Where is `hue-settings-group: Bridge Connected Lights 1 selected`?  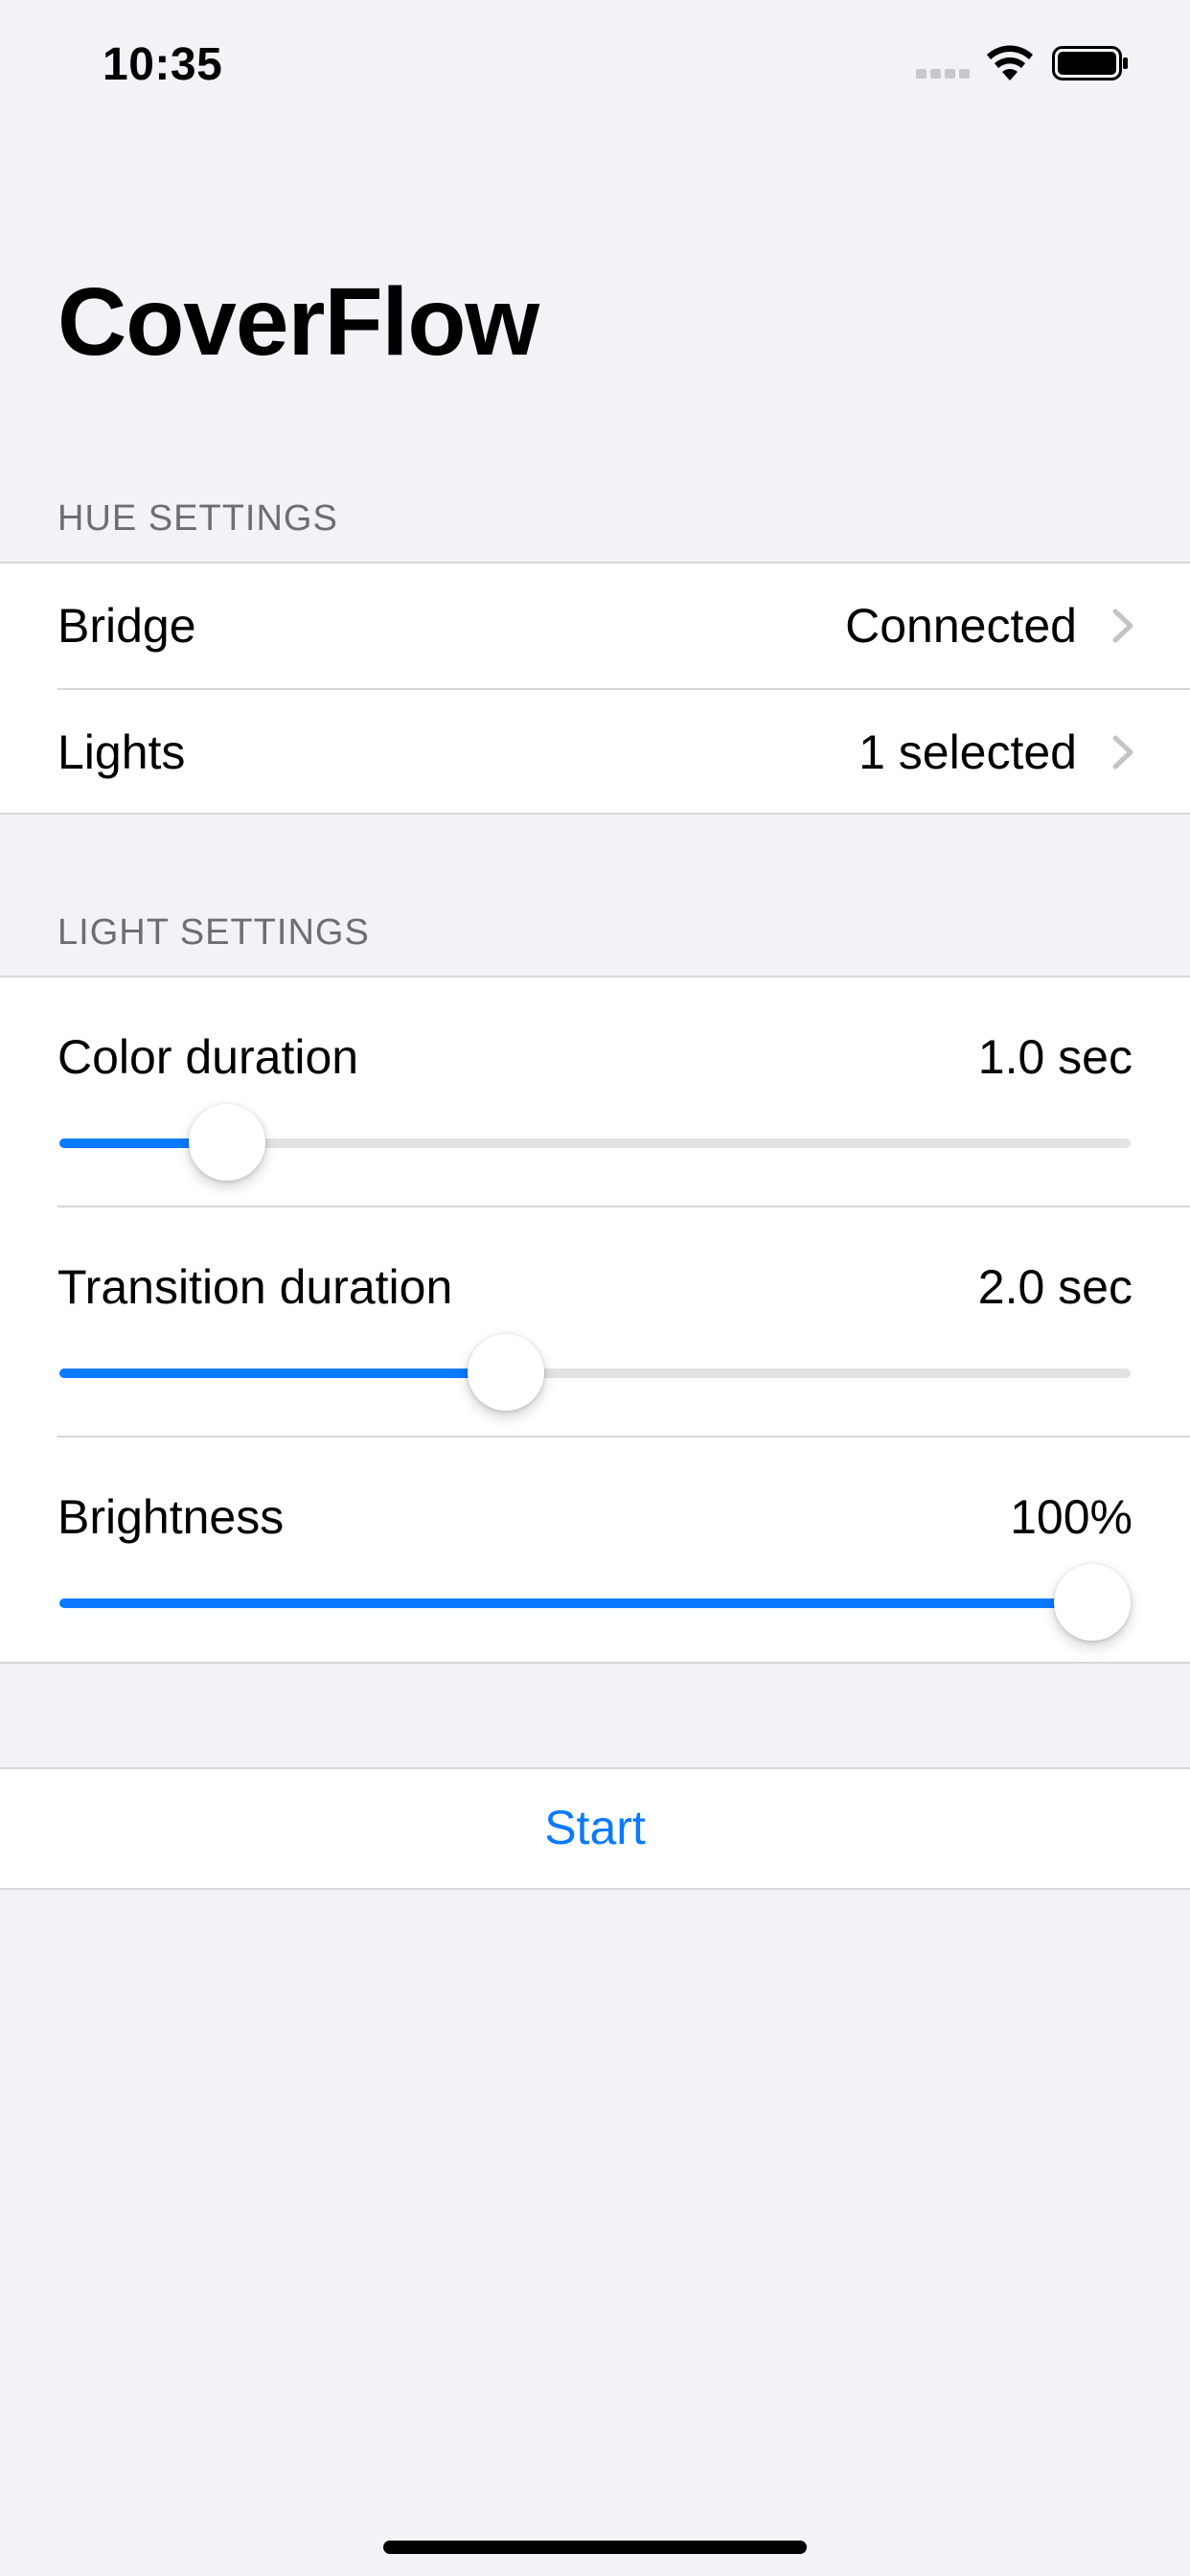
hue-settings-group: Bridge Connected Lights 1 selected is located at coordinates (595, 688).